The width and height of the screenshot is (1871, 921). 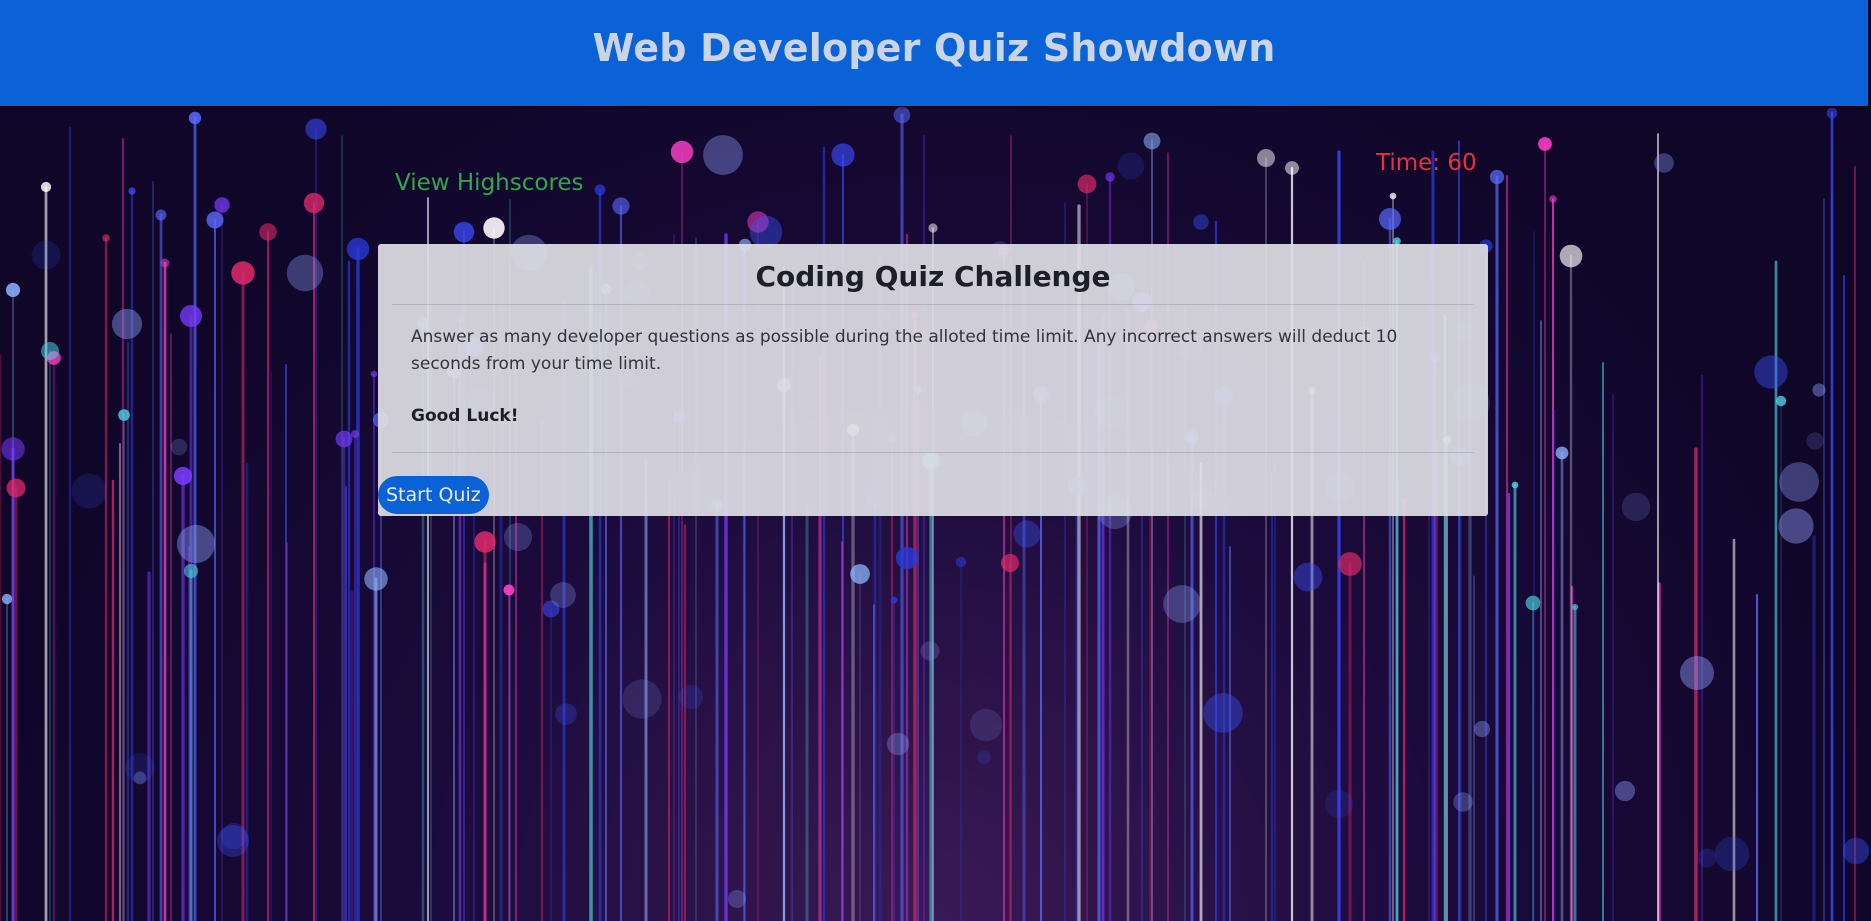 I want to click on start-quiz-button: Start Quiz, so click(x=433, y=495).